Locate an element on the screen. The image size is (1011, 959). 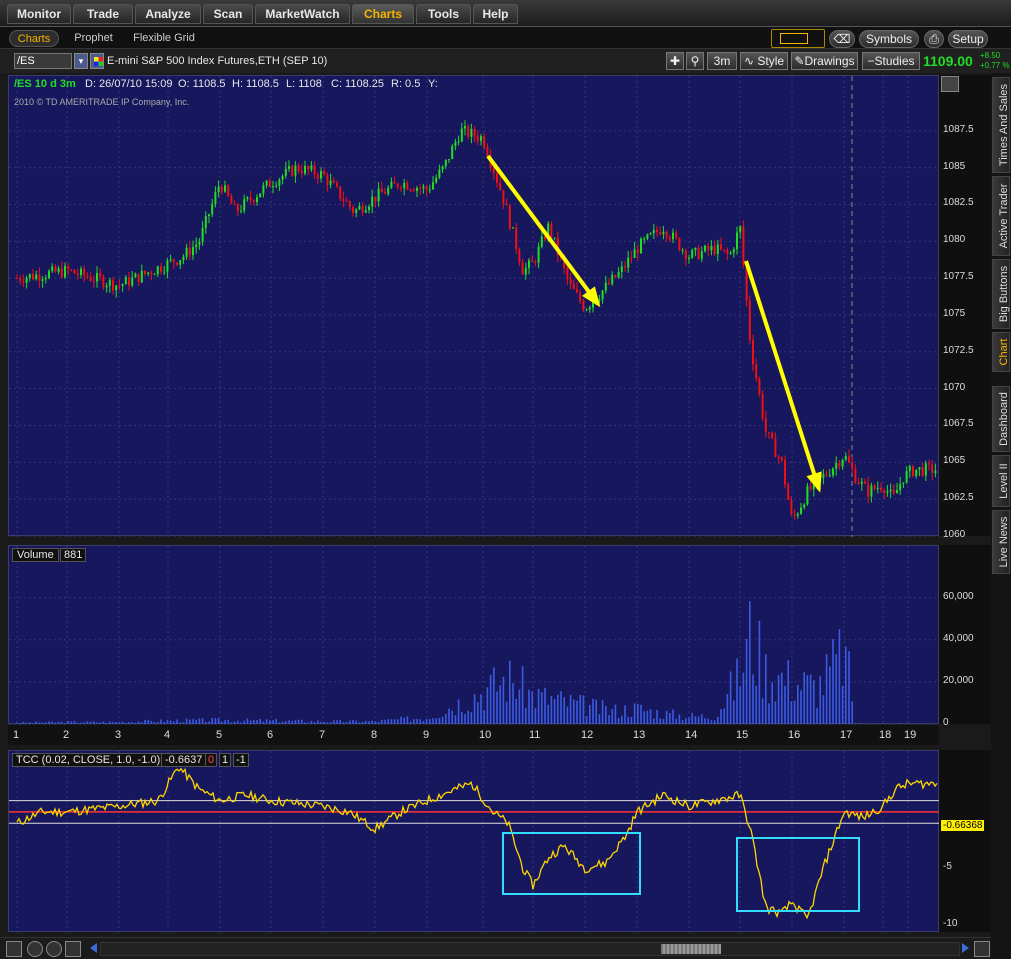
expand-icon is located at coordinates (73, 949).